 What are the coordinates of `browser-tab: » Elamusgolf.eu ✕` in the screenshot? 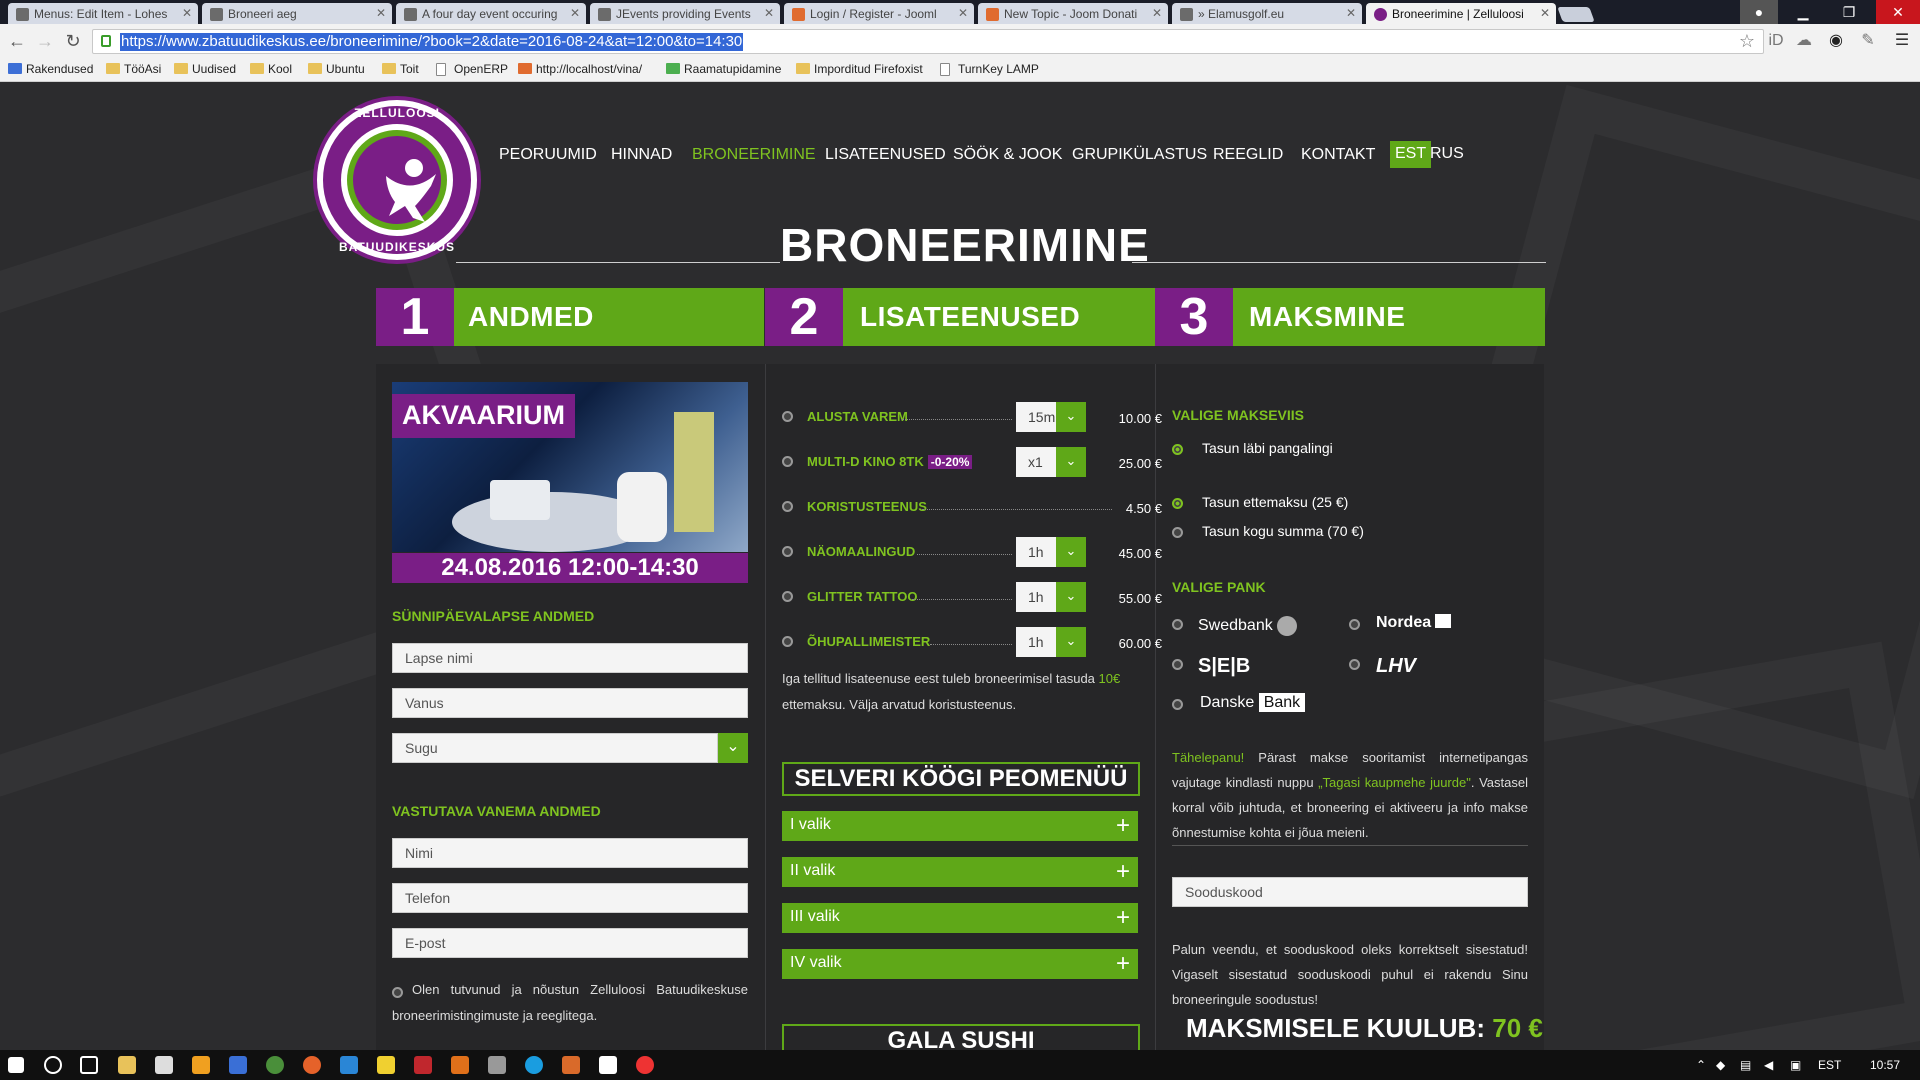 It's located at (1267, 13).